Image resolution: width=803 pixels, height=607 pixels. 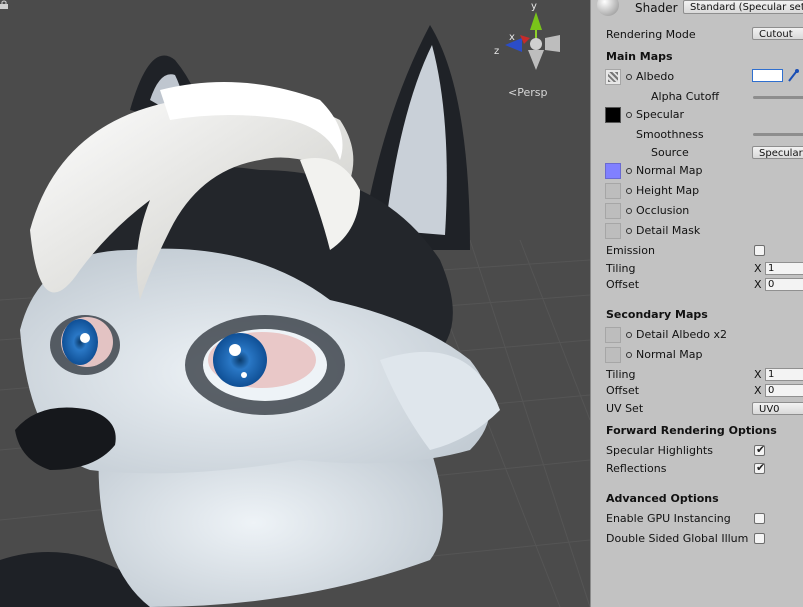 I want to click on height-map-label: Height Map, so click(x=668, y=190).